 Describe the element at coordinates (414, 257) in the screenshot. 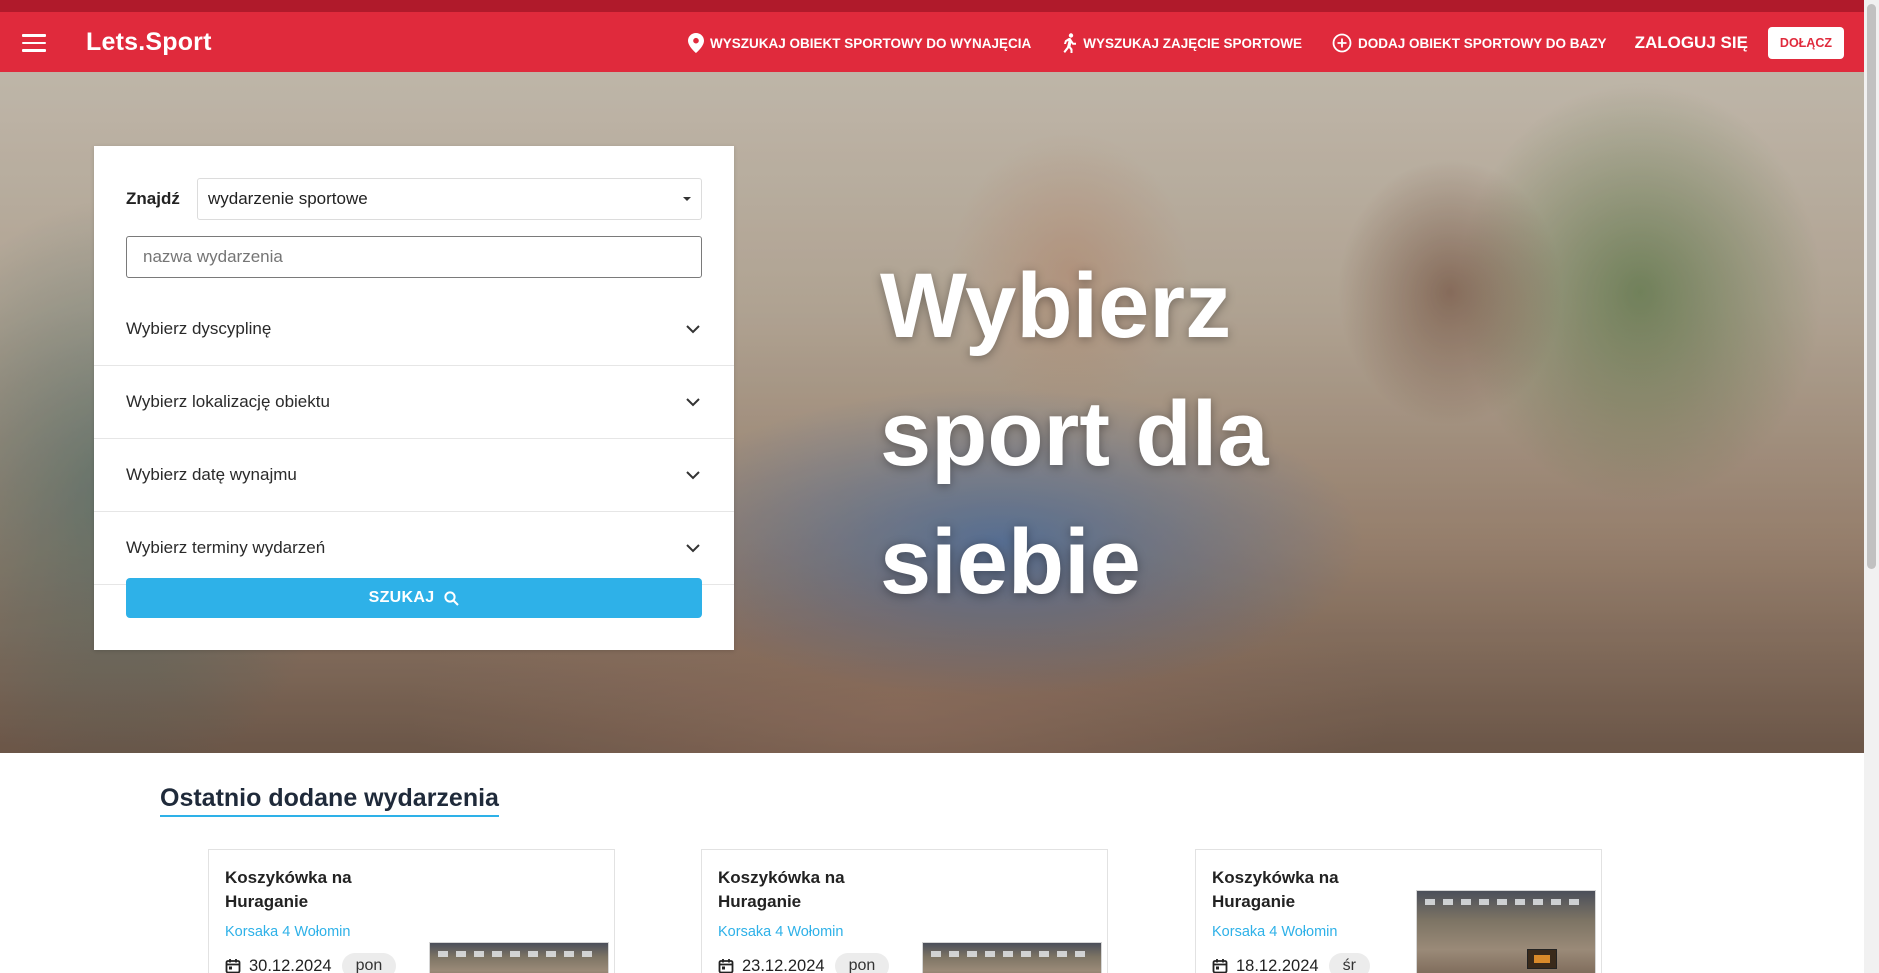

I see `event-name-input` at that location.